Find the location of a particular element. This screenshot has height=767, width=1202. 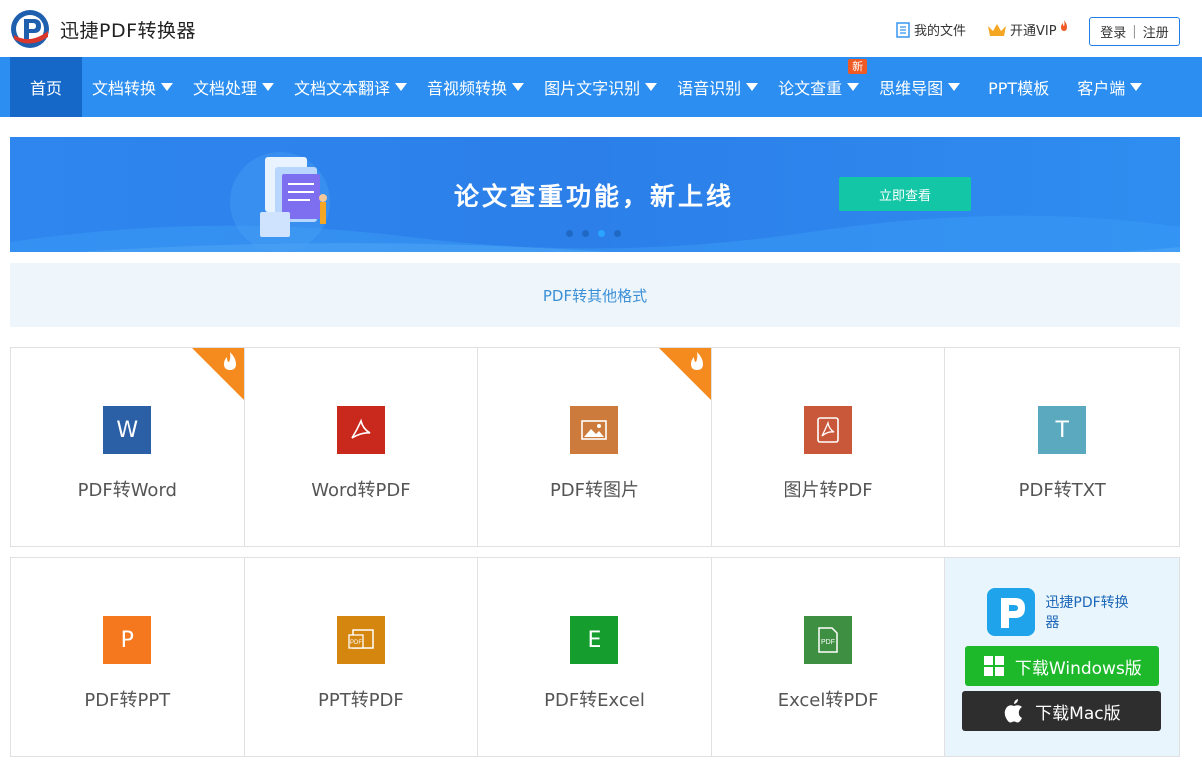

app-logo-icon is located at coordinates (30, 29).